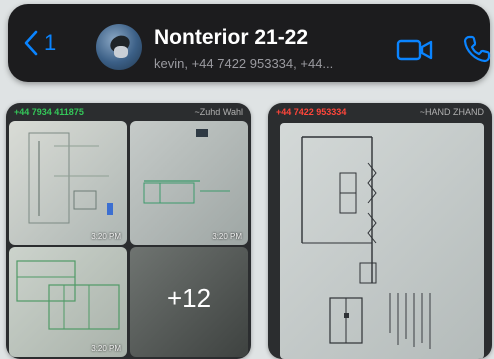 The image size is (494, 359). What do you see at coordinates (380, 112) in the screenshot?
I see `media-sender-header: +44 7422 953334 ~HAND ZHAND` at bounding box center [380, 112].